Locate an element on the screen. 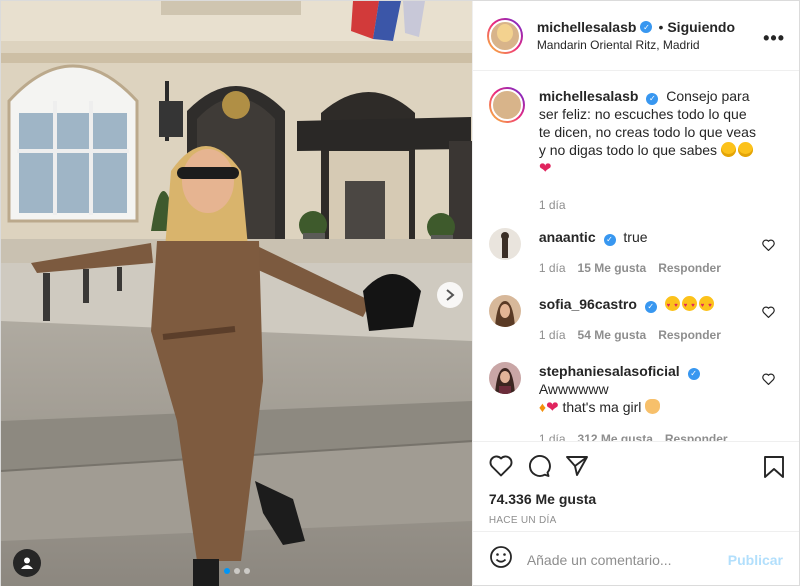  comment-username: stephaniesalasoficial is located at coordinates (609, 371).